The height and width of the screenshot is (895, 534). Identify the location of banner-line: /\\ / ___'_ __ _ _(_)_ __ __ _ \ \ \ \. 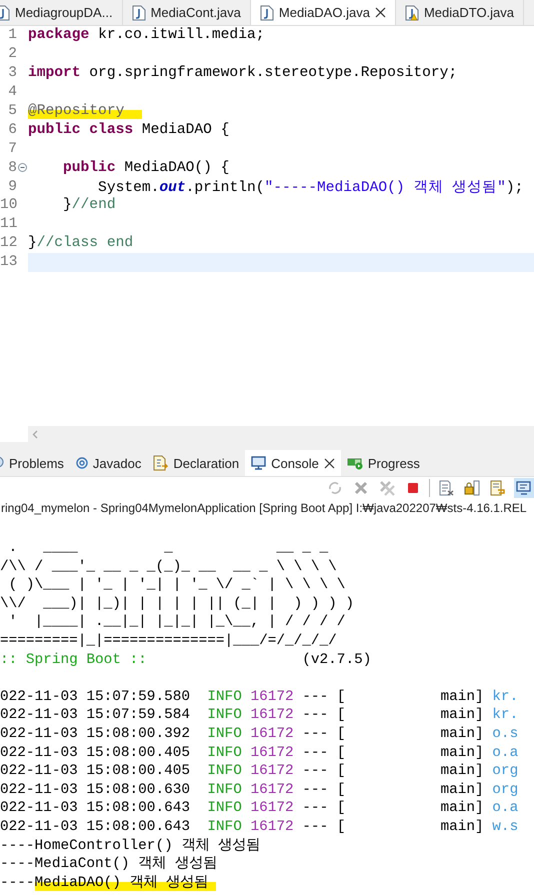
(168, 566).